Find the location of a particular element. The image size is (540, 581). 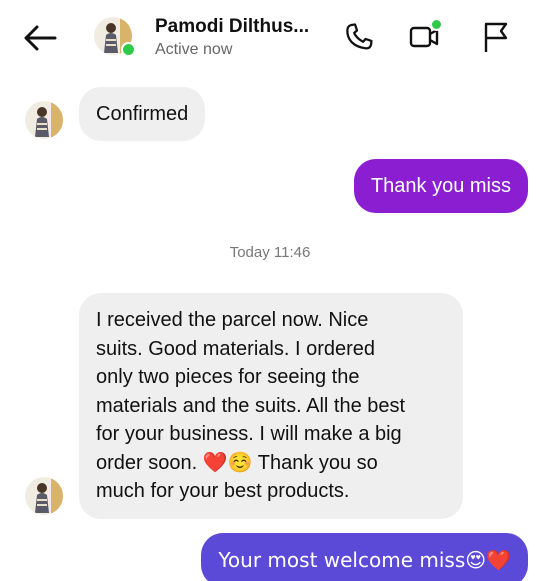

message-line: order soon. ❤️☺️ Thank you so is located at coordinates (237, 462).